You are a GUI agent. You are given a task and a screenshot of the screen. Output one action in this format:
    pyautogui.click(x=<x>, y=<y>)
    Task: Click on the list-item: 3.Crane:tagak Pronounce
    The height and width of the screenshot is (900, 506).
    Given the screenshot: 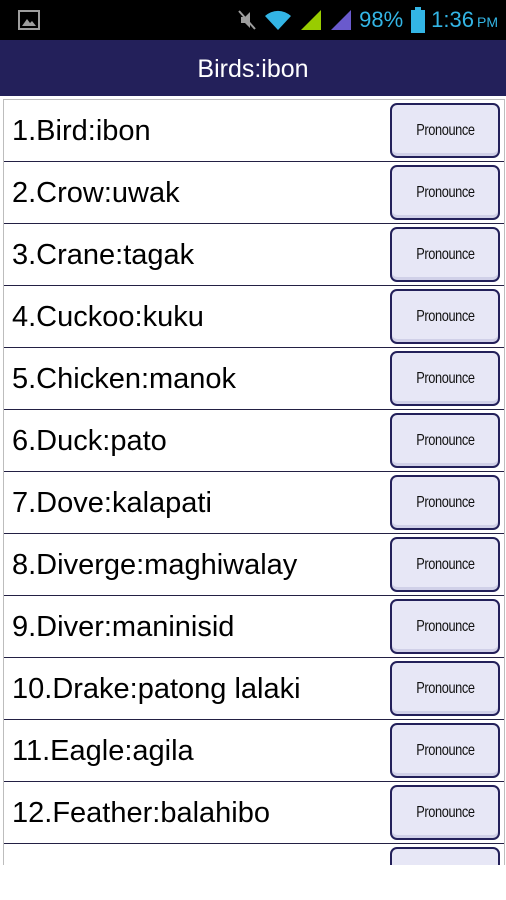 What is the action you would take?
    pyautogui.click(x=254, y=255)
    